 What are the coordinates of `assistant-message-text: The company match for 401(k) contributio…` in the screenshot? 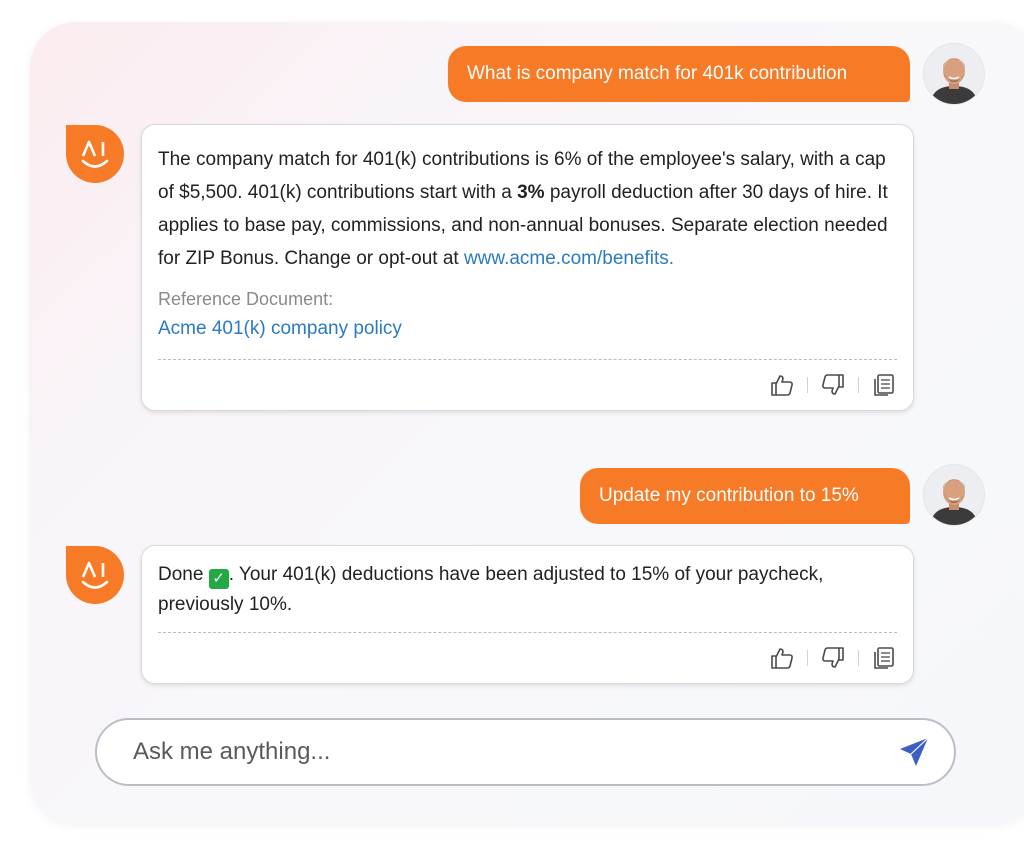 It's located at (523, 209).